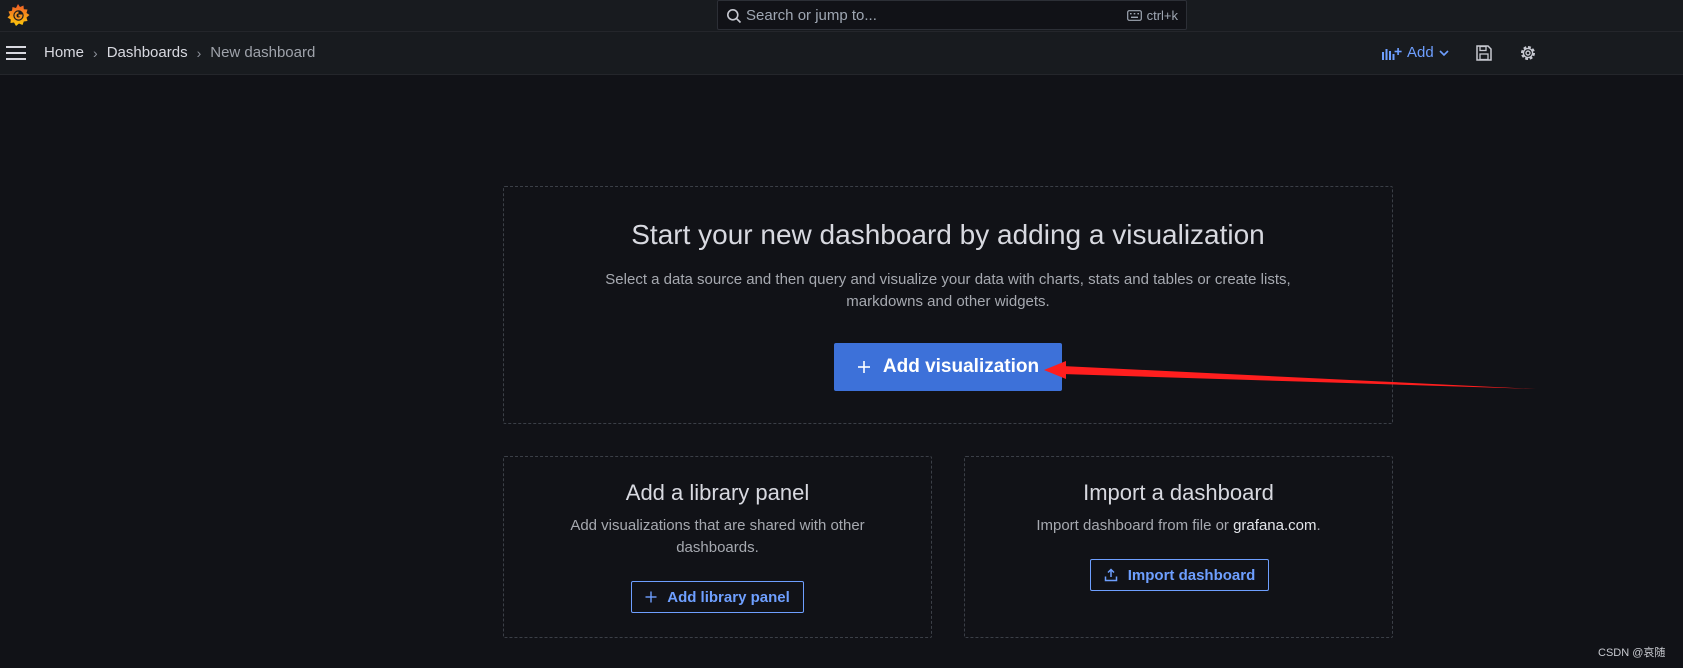 Image resolution: width=1683 pixels, height=668 pixels. What do you see at coordinates (16, 53) in the screenshot?
I see `hamburger-menu-icon` at bounding box center [16, 53].